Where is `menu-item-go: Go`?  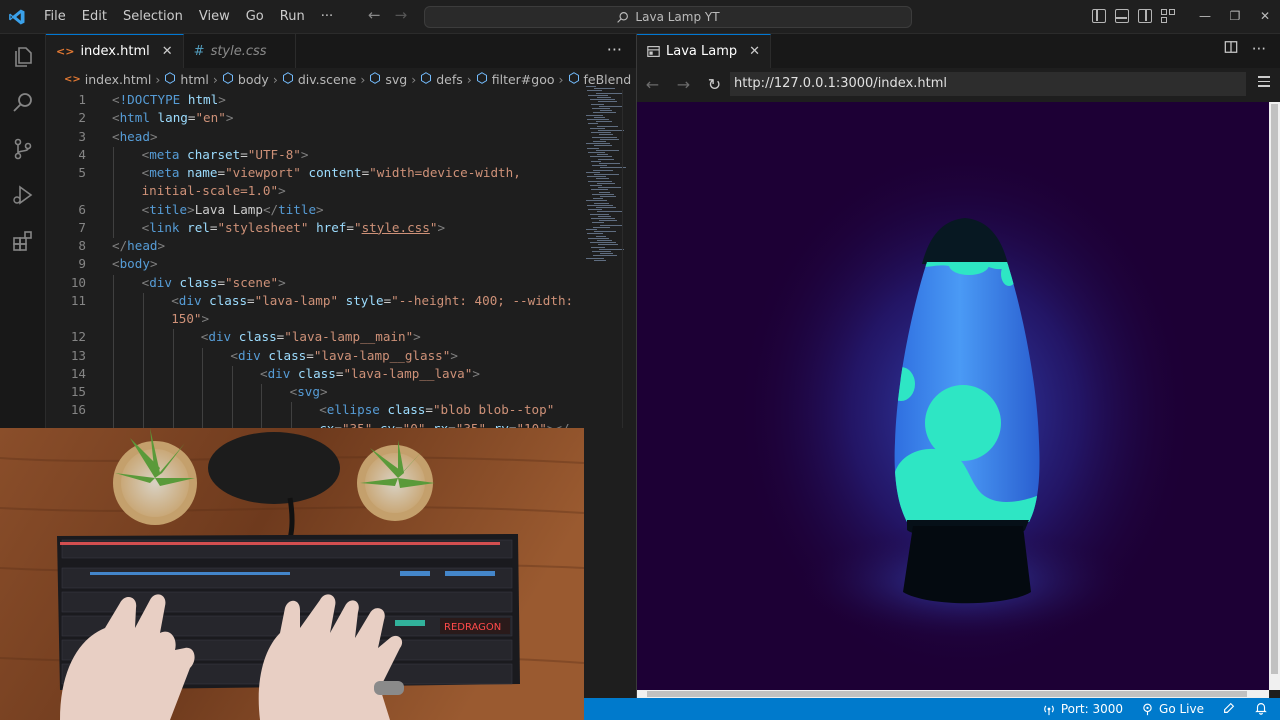
menu-item-go: Go is located at coordinates (255, 17).